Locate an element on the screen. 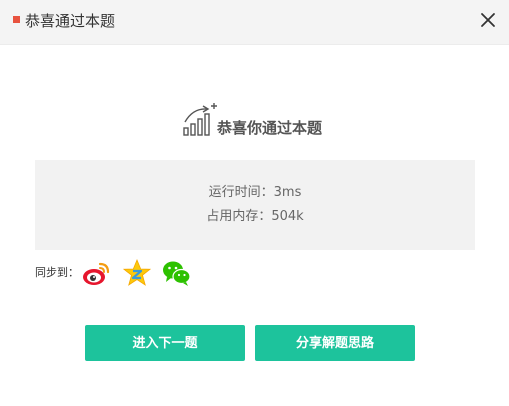 This screenshot has width=509, height=406. growth-chart-icon is located at coordinates (200, 119).